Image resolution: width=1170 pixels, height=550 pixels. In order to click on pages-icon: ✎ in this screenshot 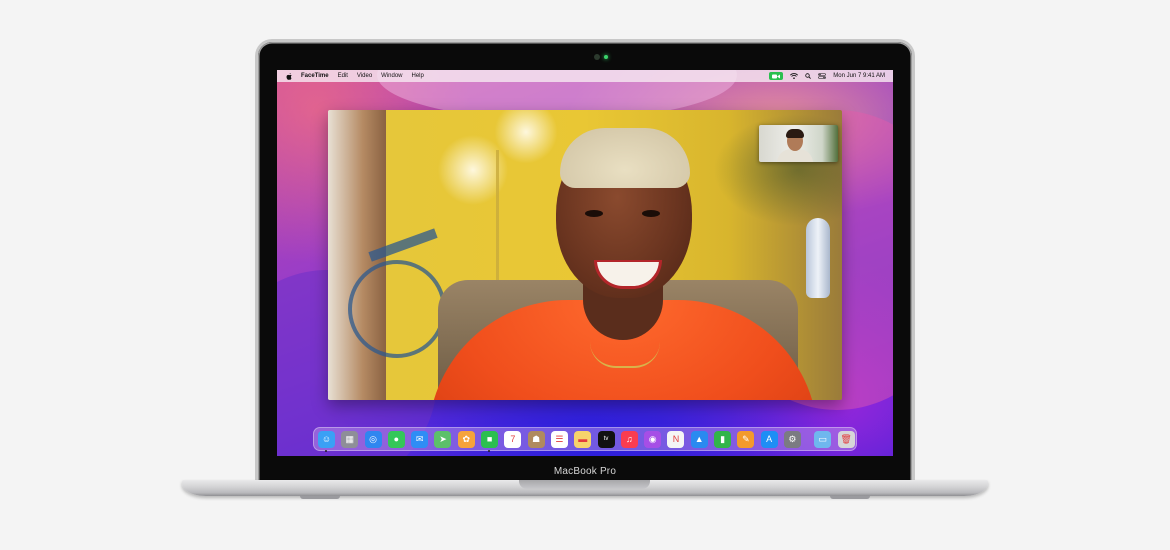, I will do `click(746, 439)`.